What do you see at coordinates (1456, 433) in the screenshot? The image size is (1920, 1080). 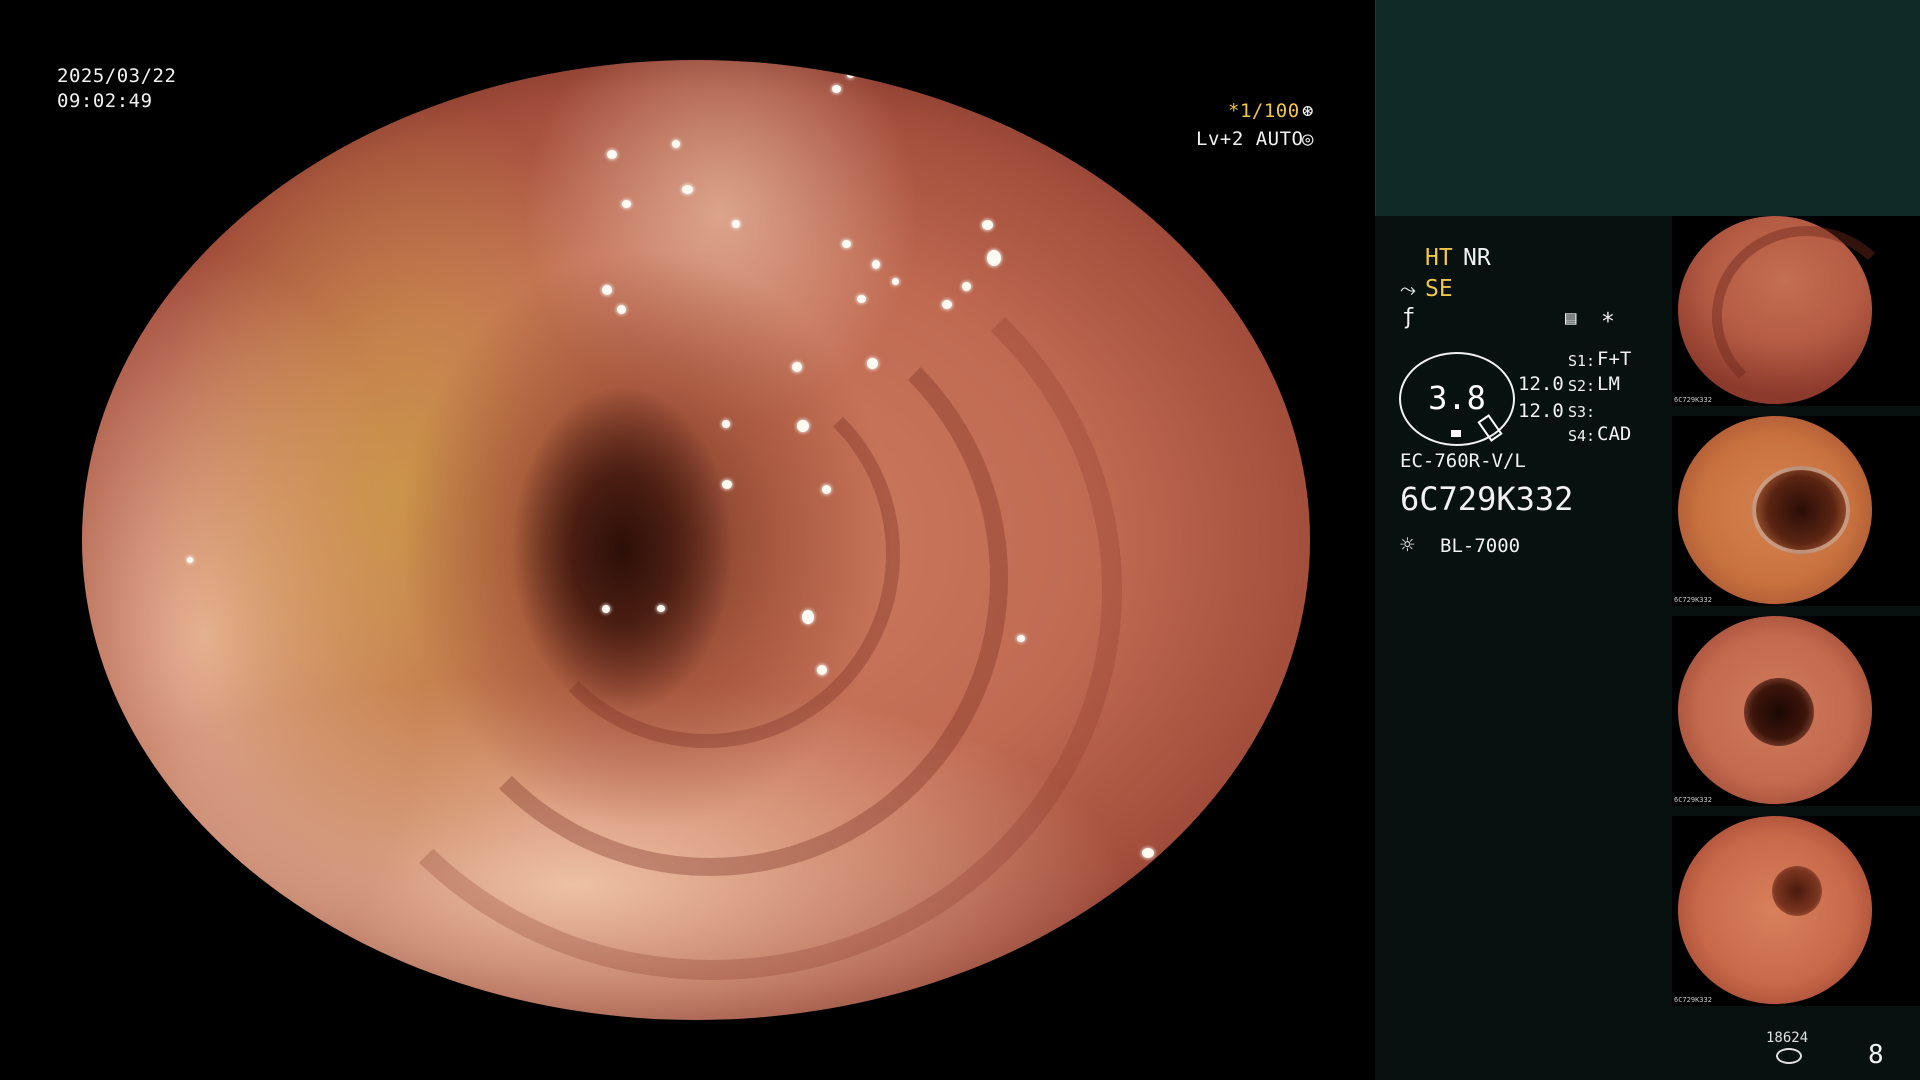 I see `gauge-marker` at bounding box center [1456, 433].